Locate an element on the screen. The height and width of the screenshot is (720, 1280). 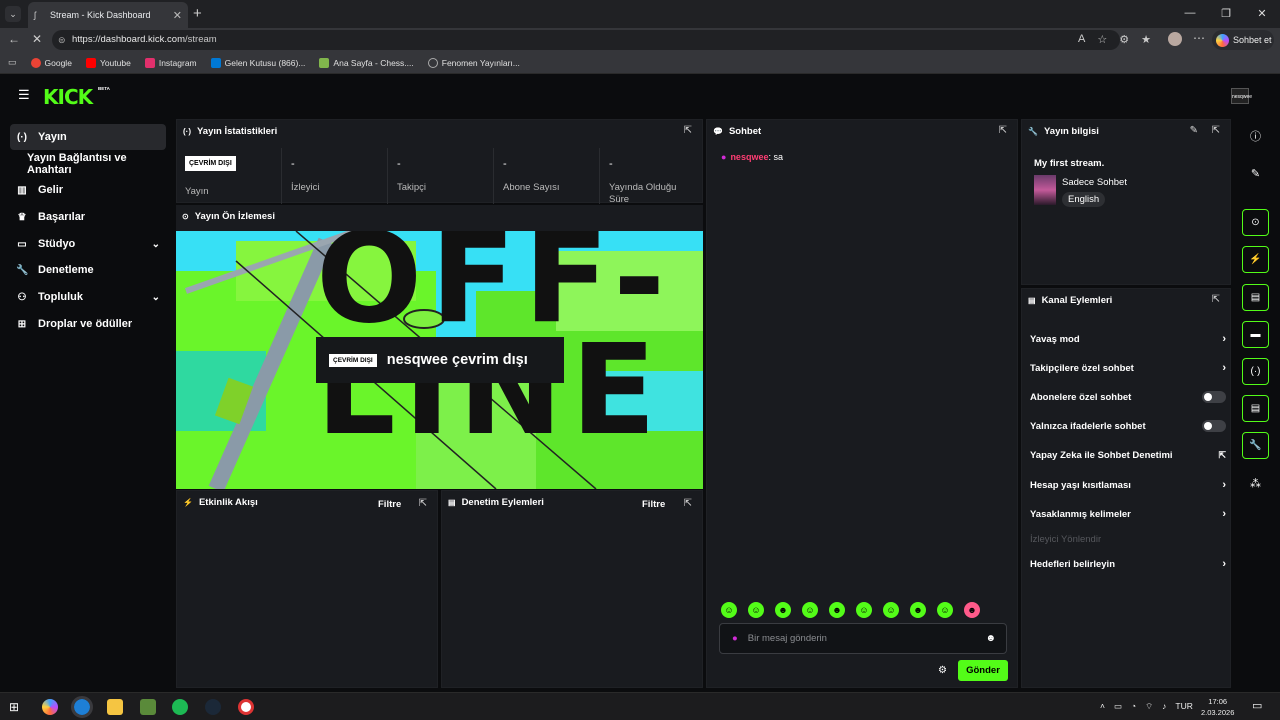
system-clock: 17:06 2.03.2026 is located at coordinates (1217, 707).